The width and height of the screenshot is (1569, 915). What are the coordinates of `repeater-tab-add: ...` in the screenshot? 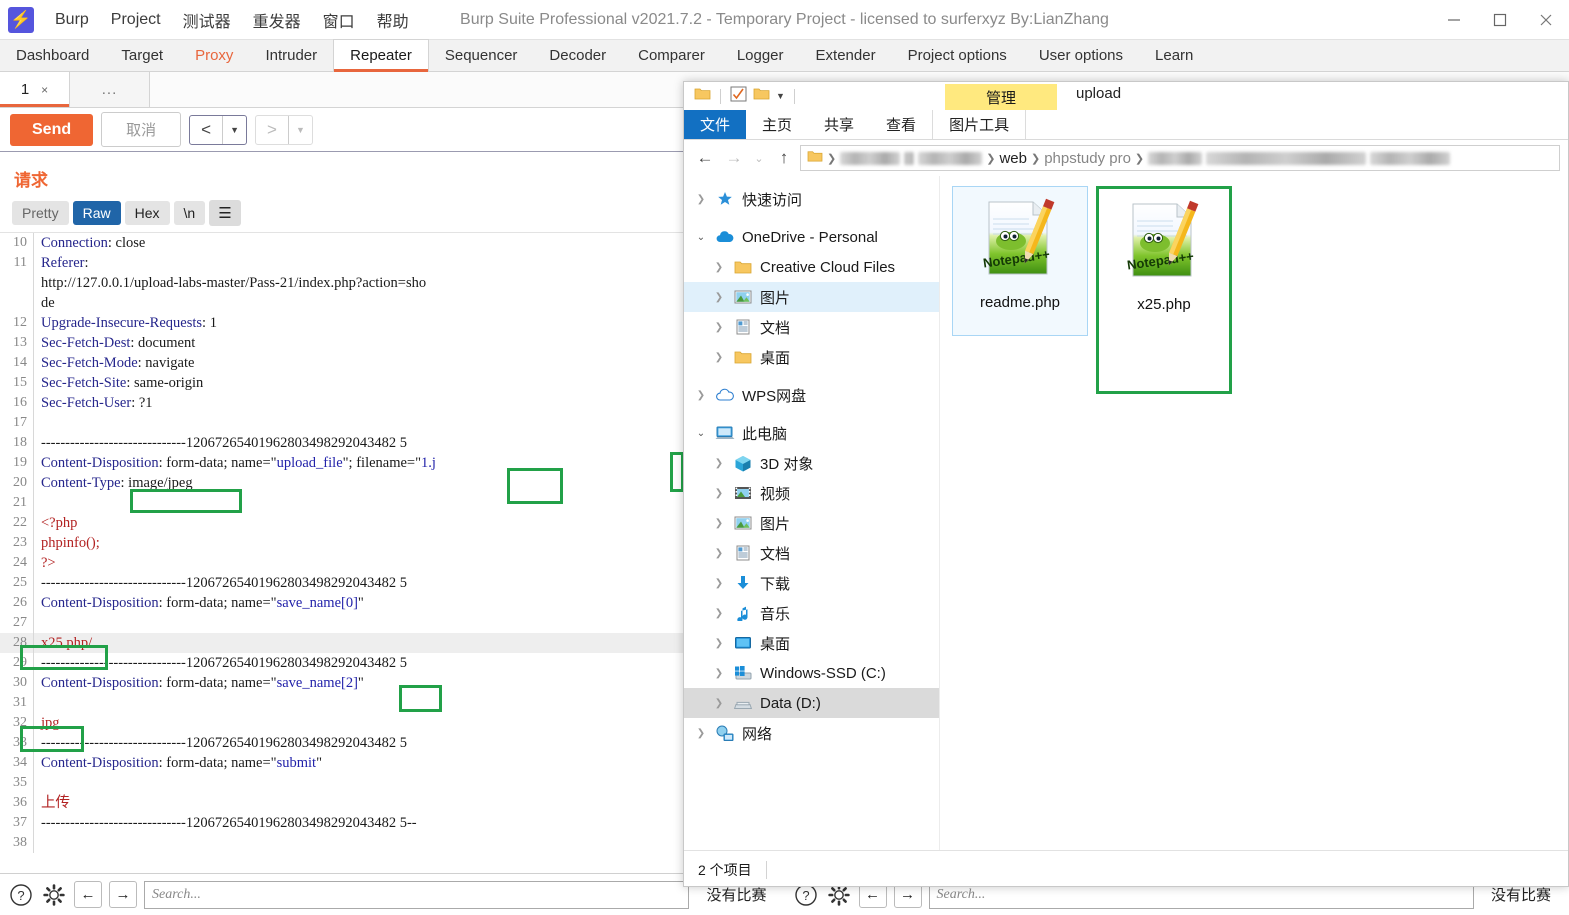 It's located at (110, 89).